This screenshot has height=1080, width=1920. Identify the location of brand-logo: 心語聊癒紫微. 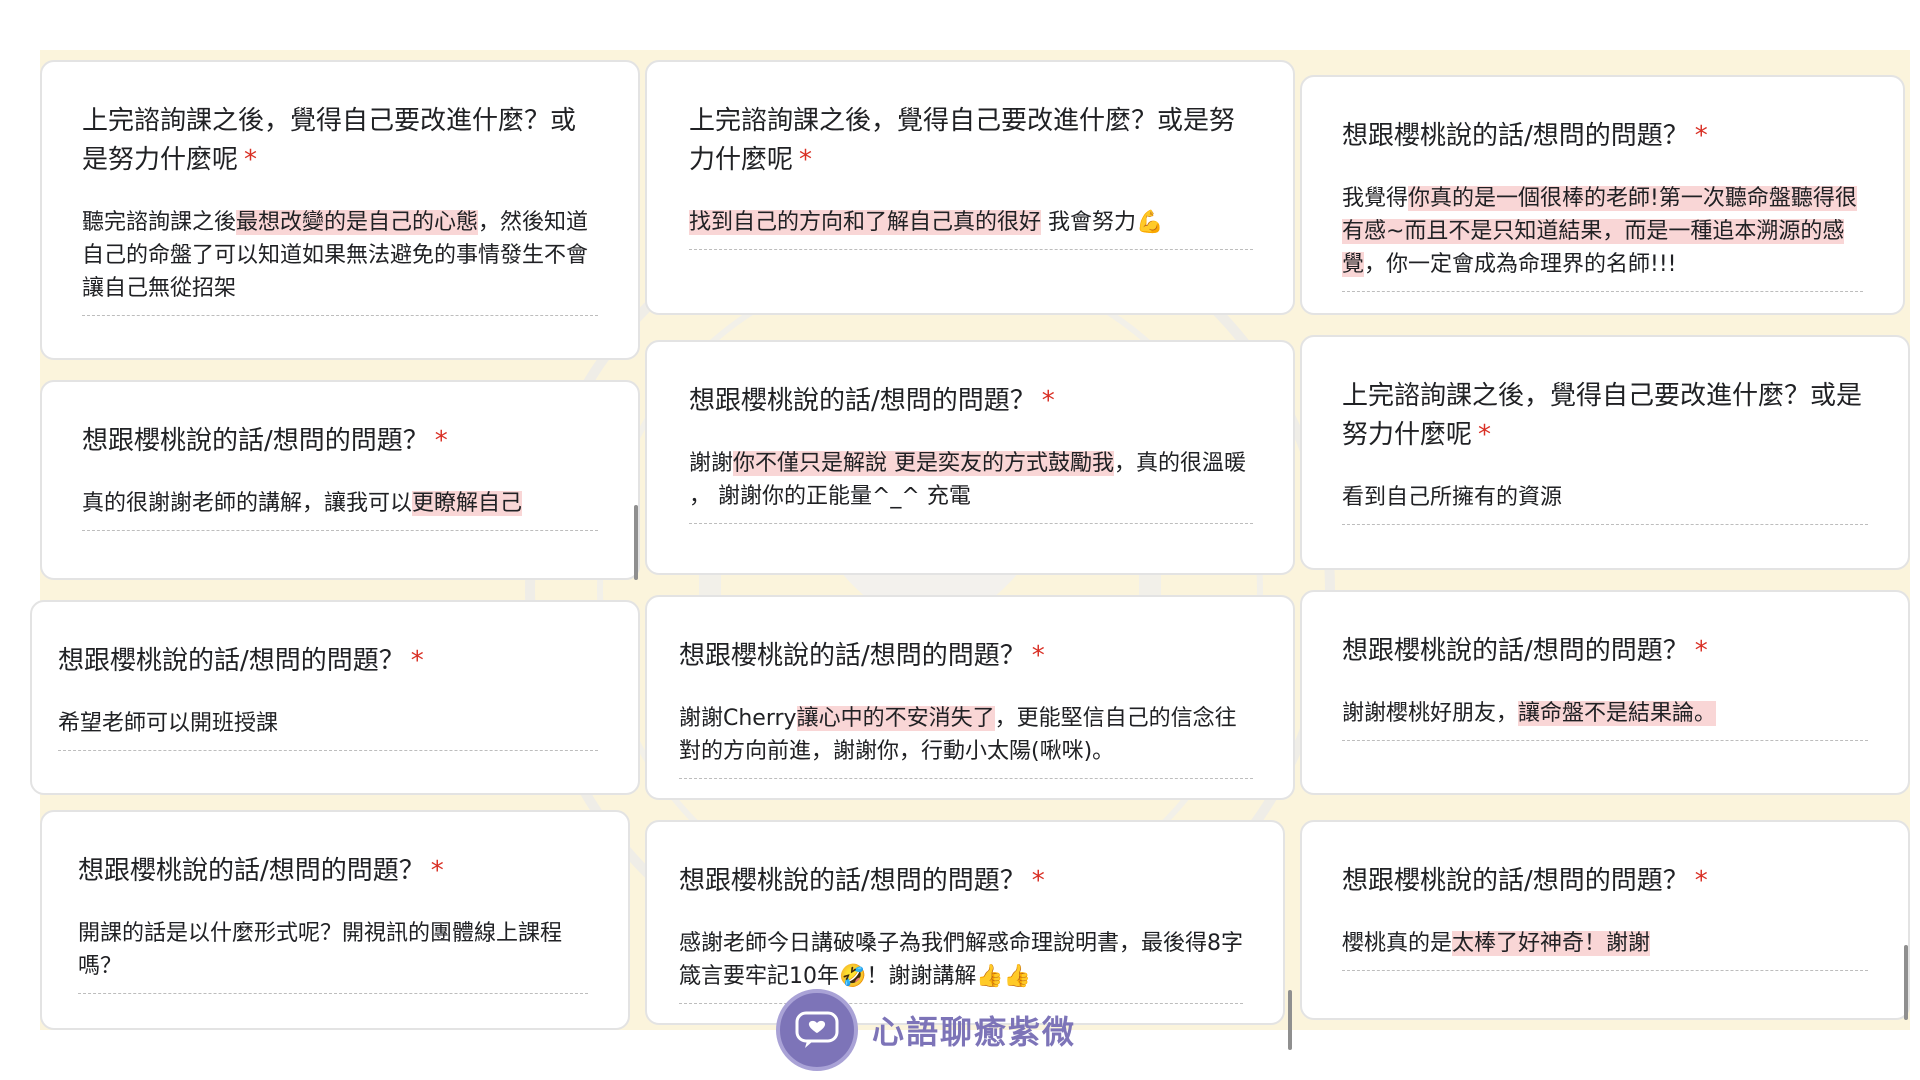
(926, 1030).